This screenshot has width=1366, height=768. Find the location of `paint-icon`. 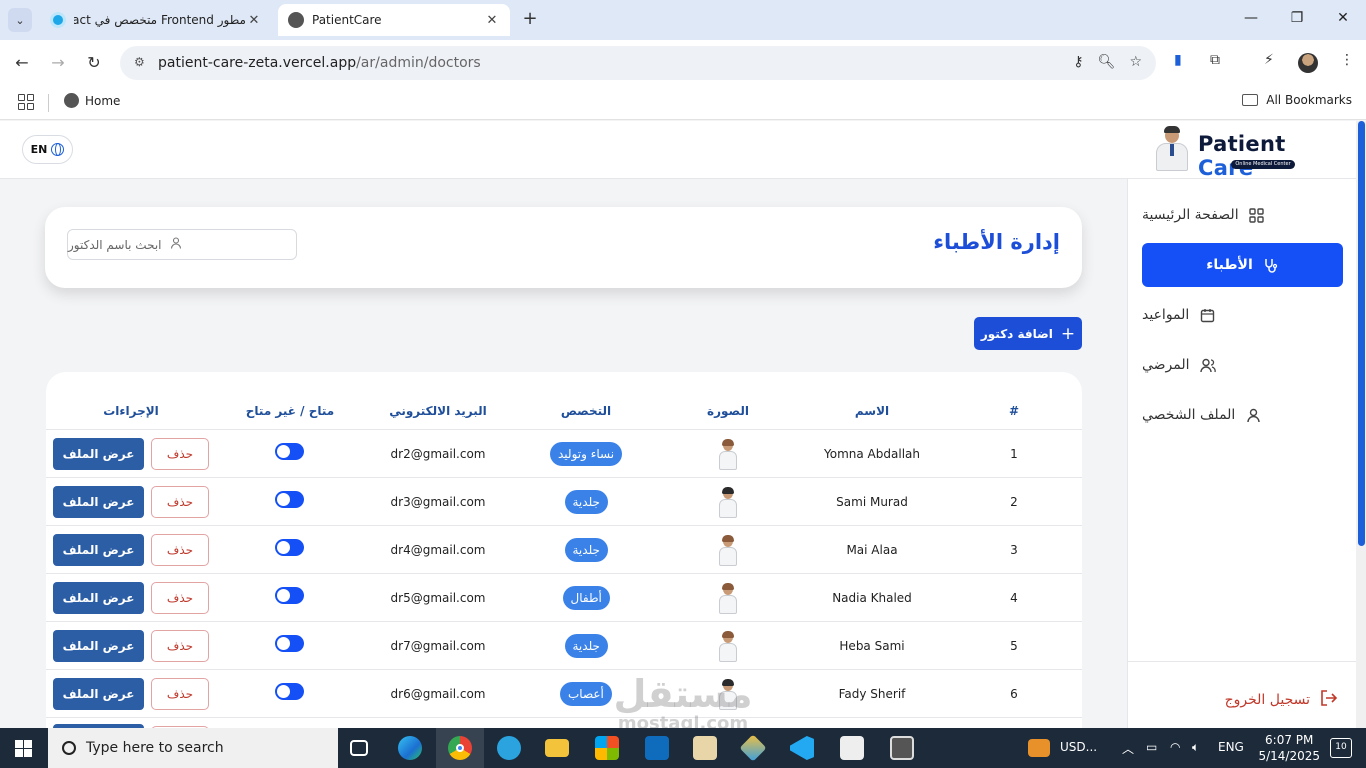

paint-icon is located at coordinates (705, 748).